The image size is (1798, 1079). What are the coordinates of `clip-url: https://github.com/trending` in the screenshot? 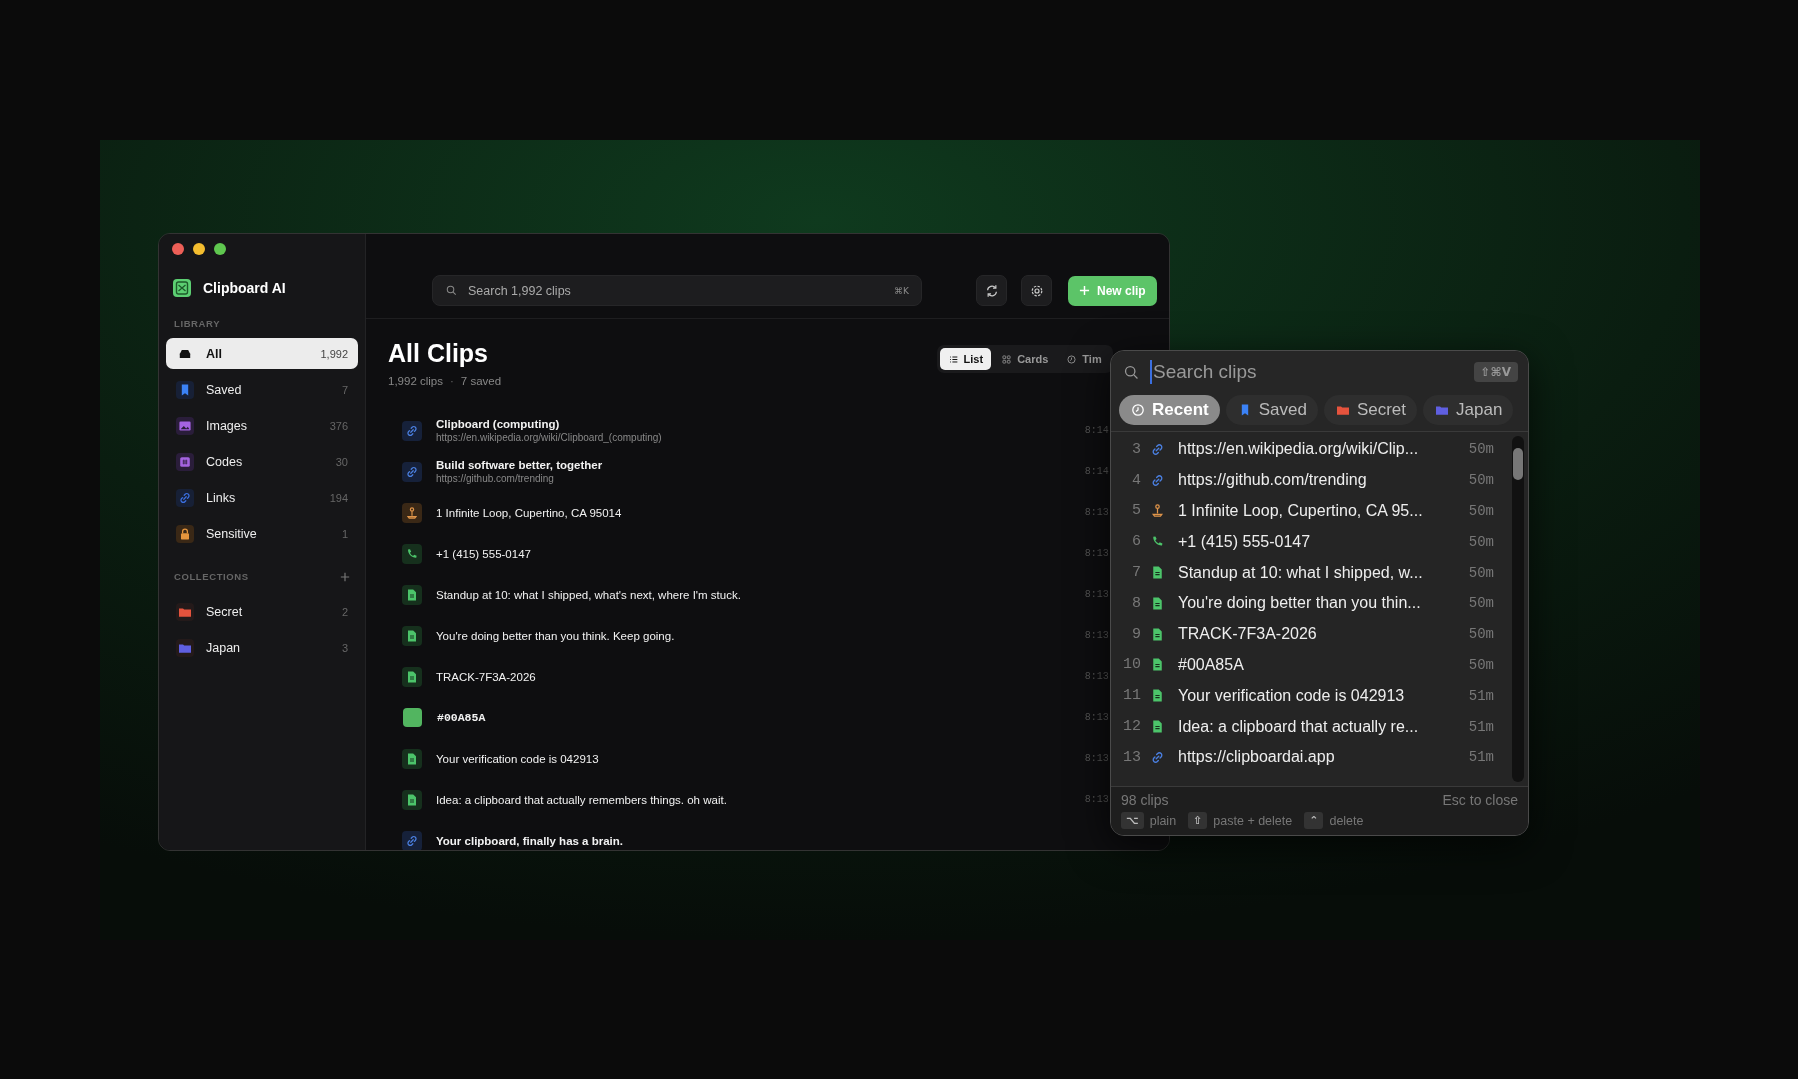 It's located at (495, 478).